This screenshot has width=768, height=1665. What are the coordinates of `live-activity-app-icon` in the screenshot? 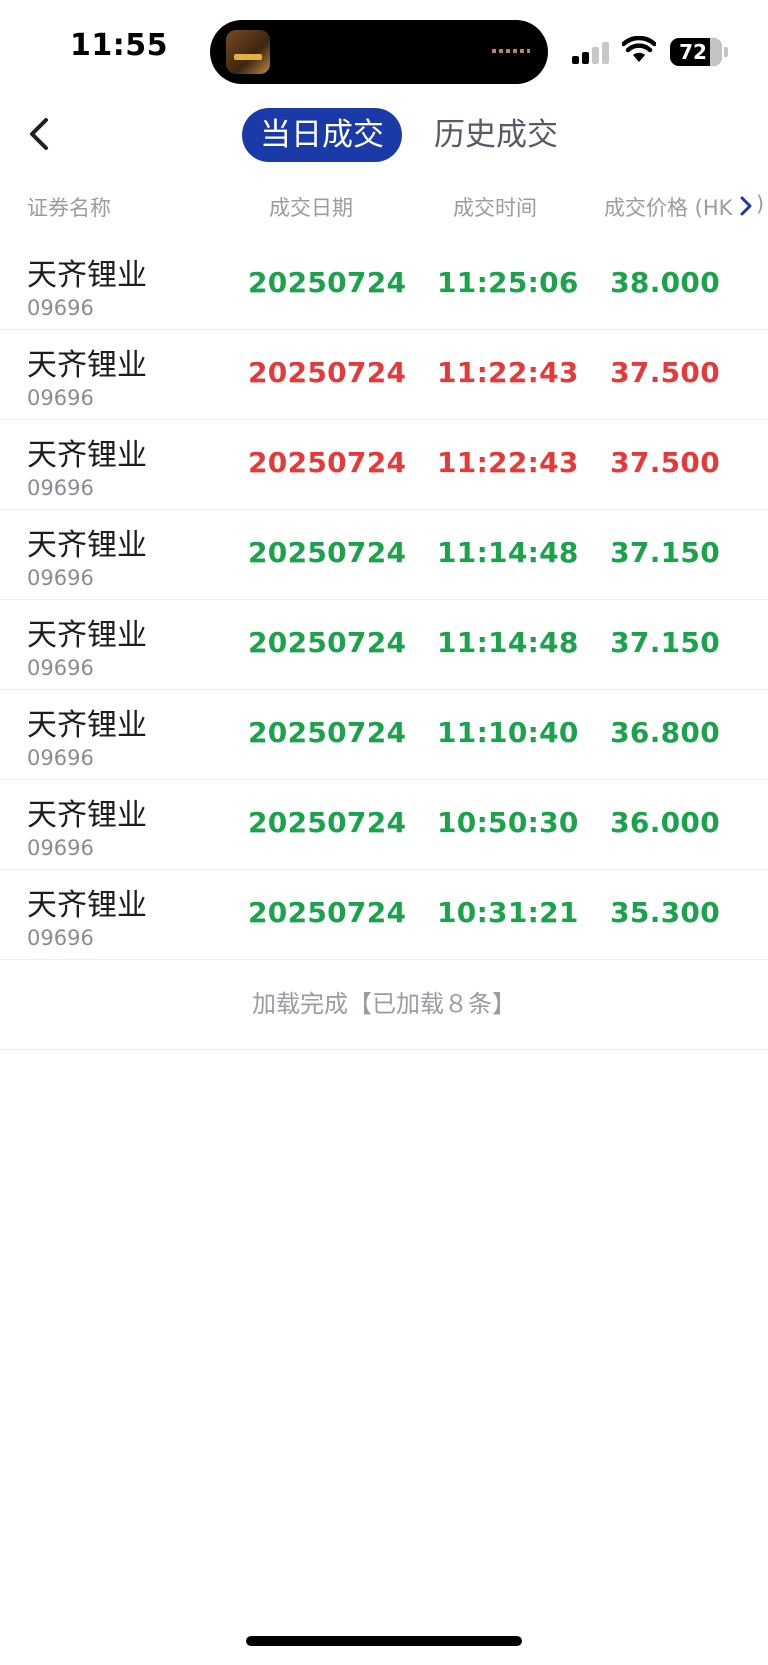 It's located at (248, 52).